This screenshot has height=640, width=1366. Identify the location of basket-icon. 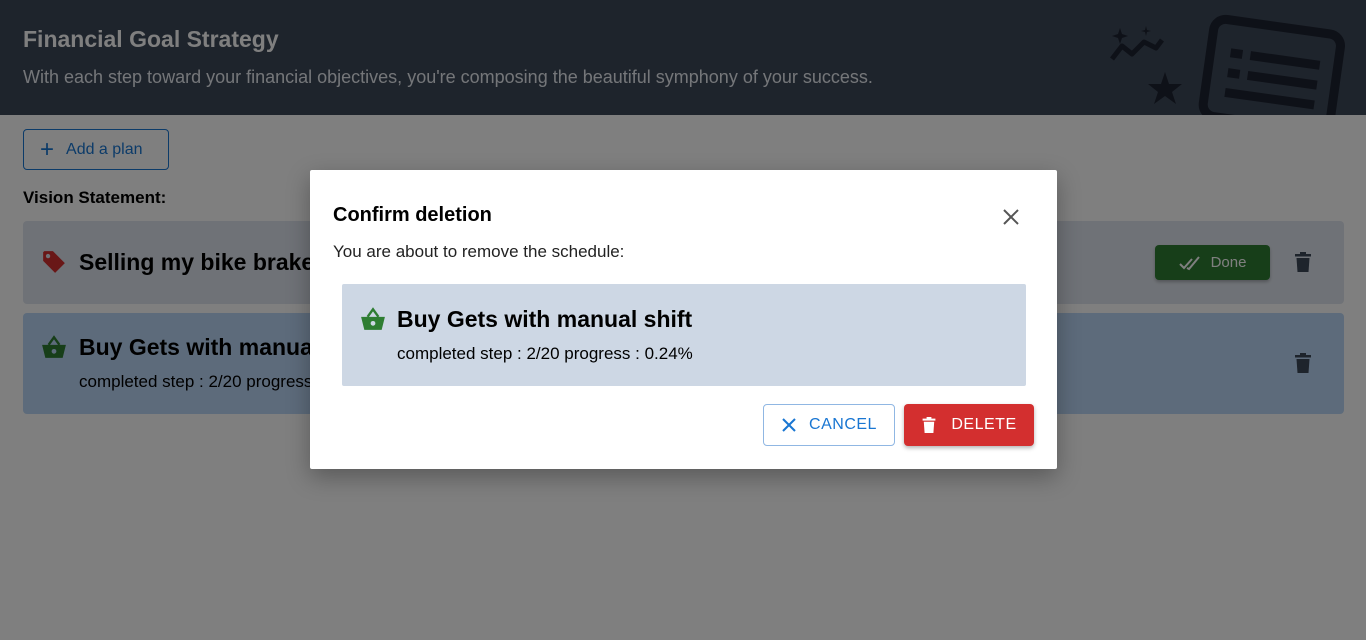
(373, 318).